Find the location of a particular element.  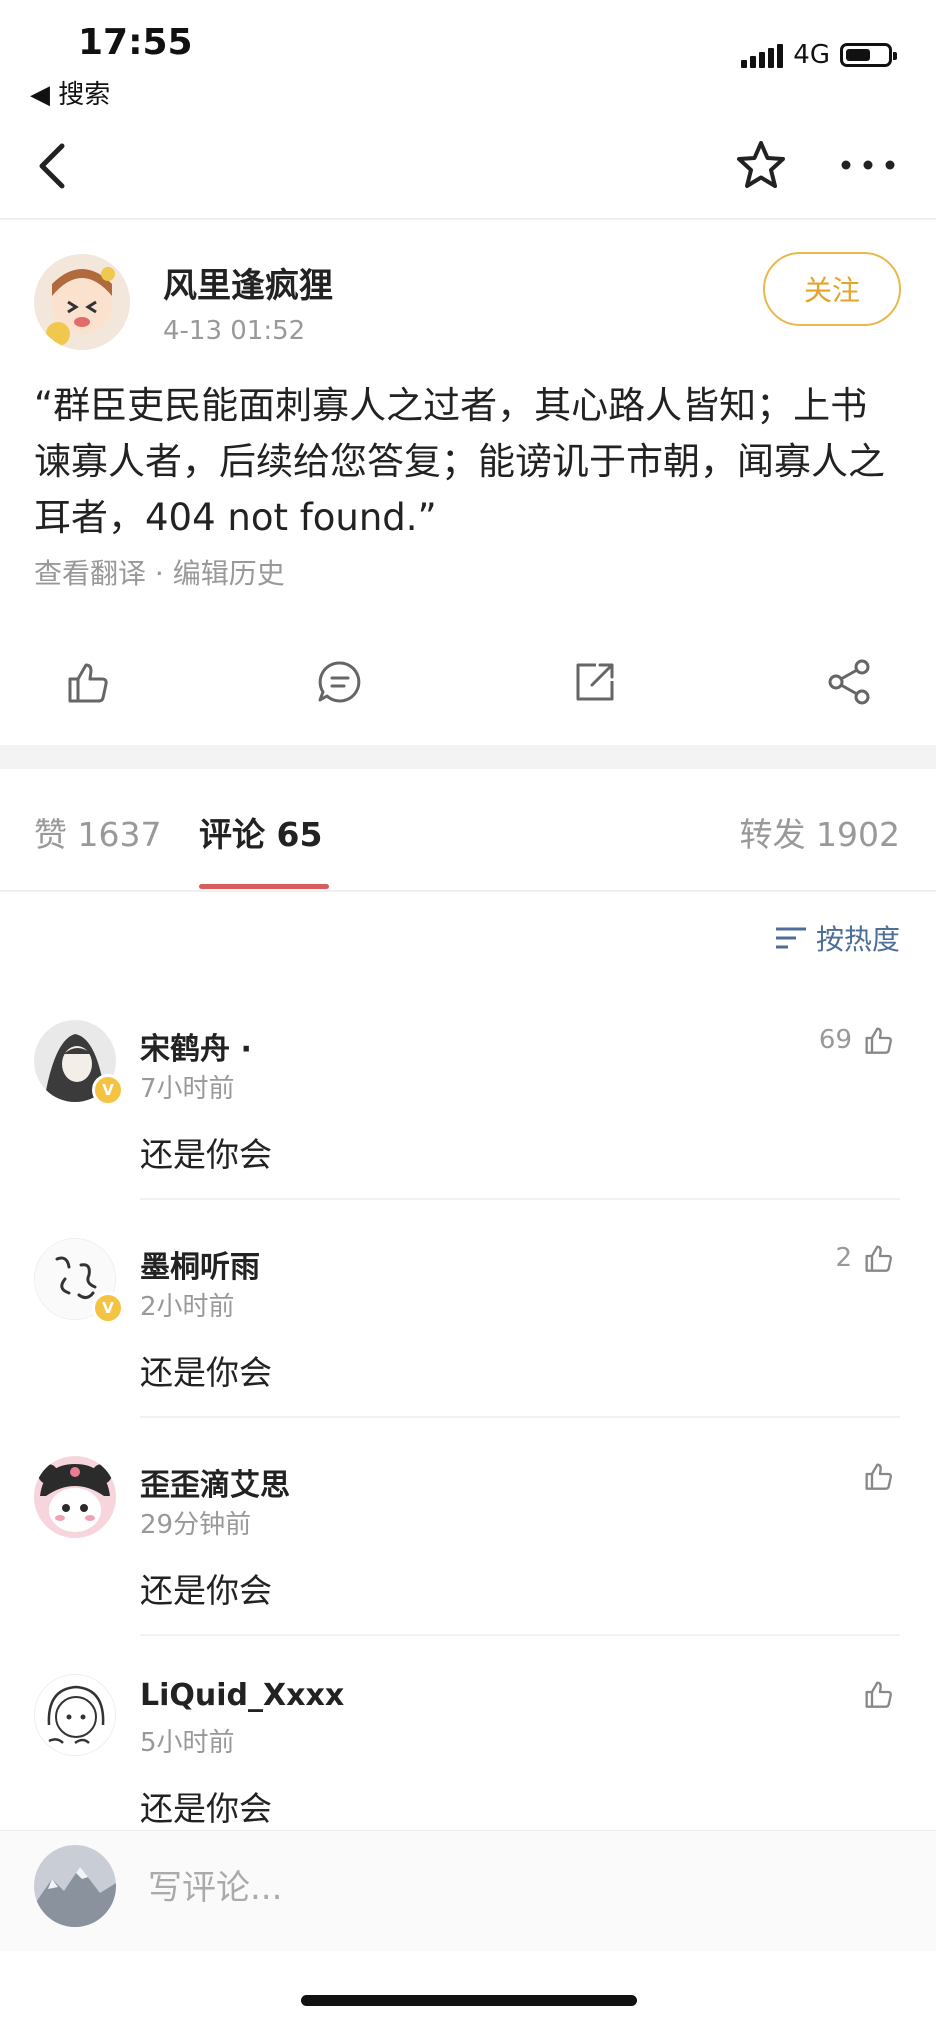

comment-time: 29分钟前 is located at coordinates (196, 1525).